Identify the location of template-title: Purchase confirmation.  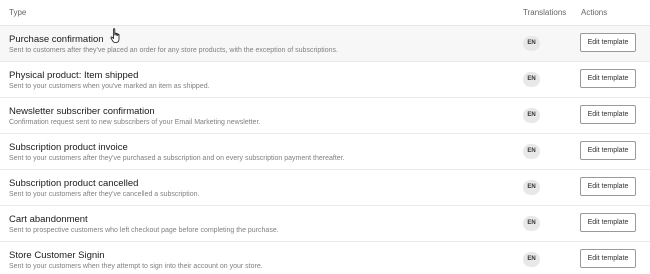
(56, 39).